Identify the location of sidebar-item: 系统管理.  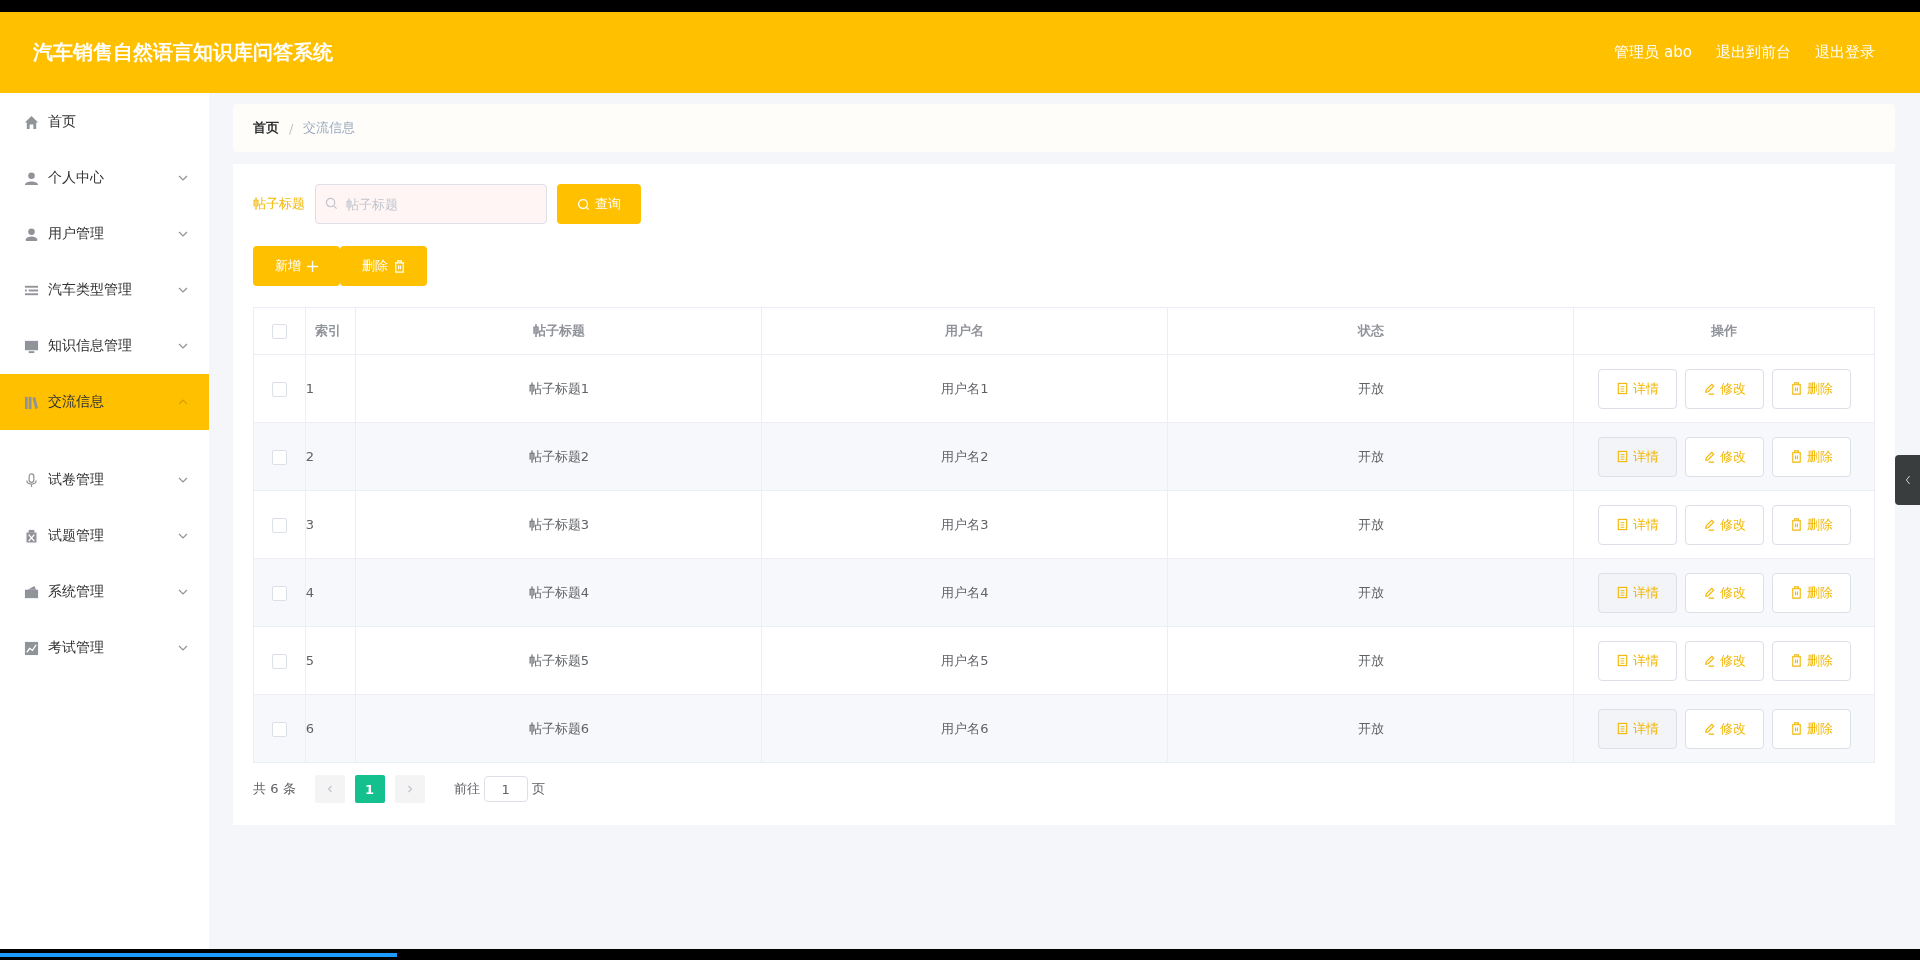
(104, 592).